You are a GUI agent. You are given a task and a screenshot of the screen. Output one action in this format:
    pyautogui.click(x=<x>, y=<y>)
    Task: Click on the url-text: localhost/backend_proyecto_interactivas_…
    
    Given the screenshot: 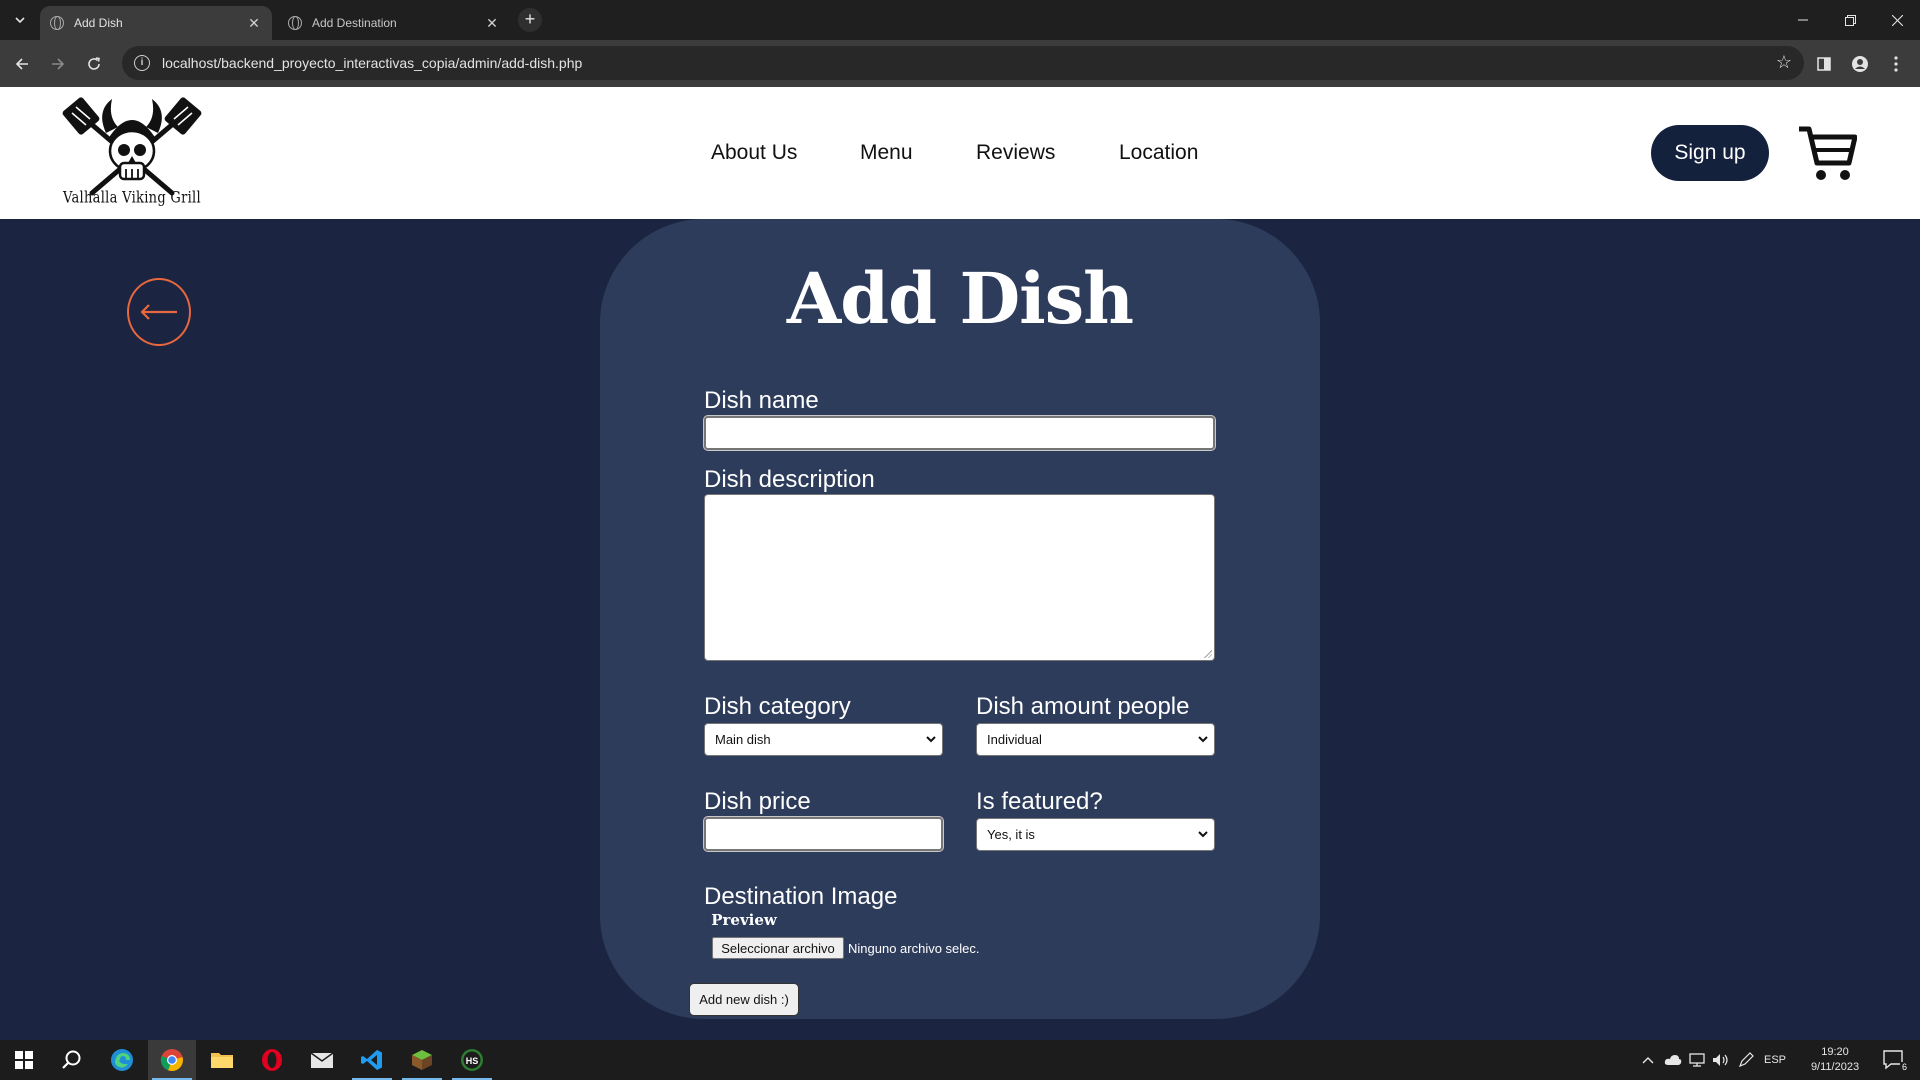 What is the action you would take?
    pyautogui.click(x=372, y=63)
    